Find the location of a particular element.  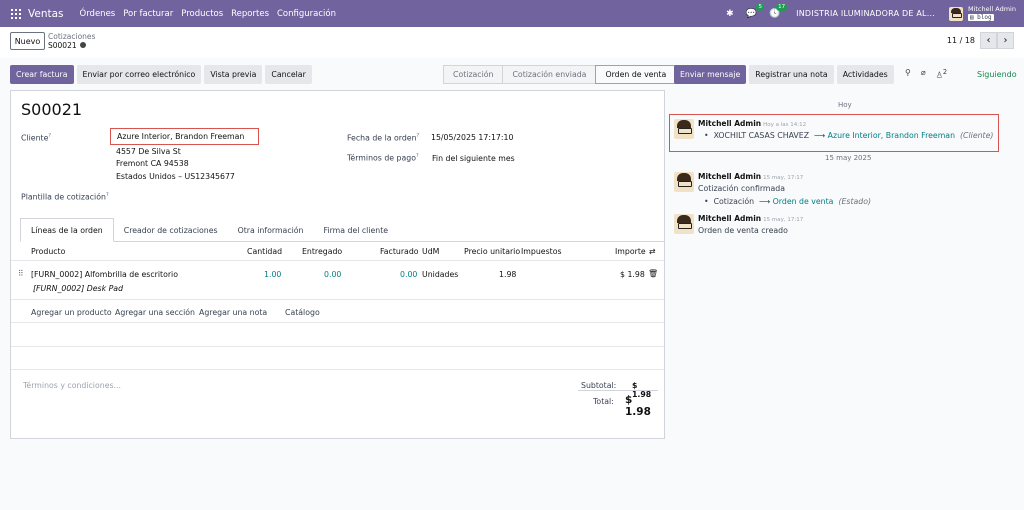

breadcrumb-parent: Cotizaciones is located at coordinates (71, 36).